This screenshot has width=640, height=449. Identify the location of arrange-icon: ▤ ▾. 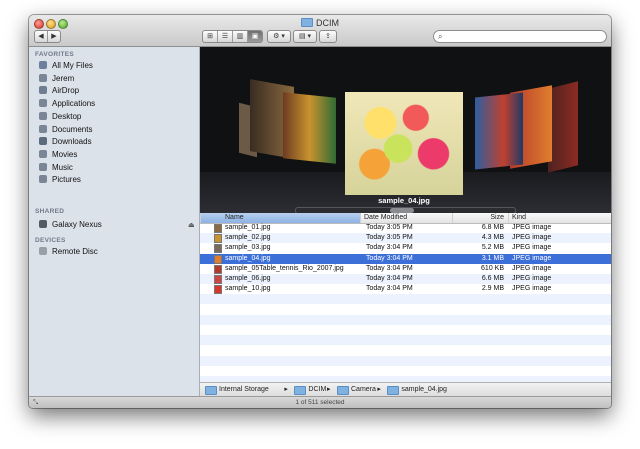
(305, 36).